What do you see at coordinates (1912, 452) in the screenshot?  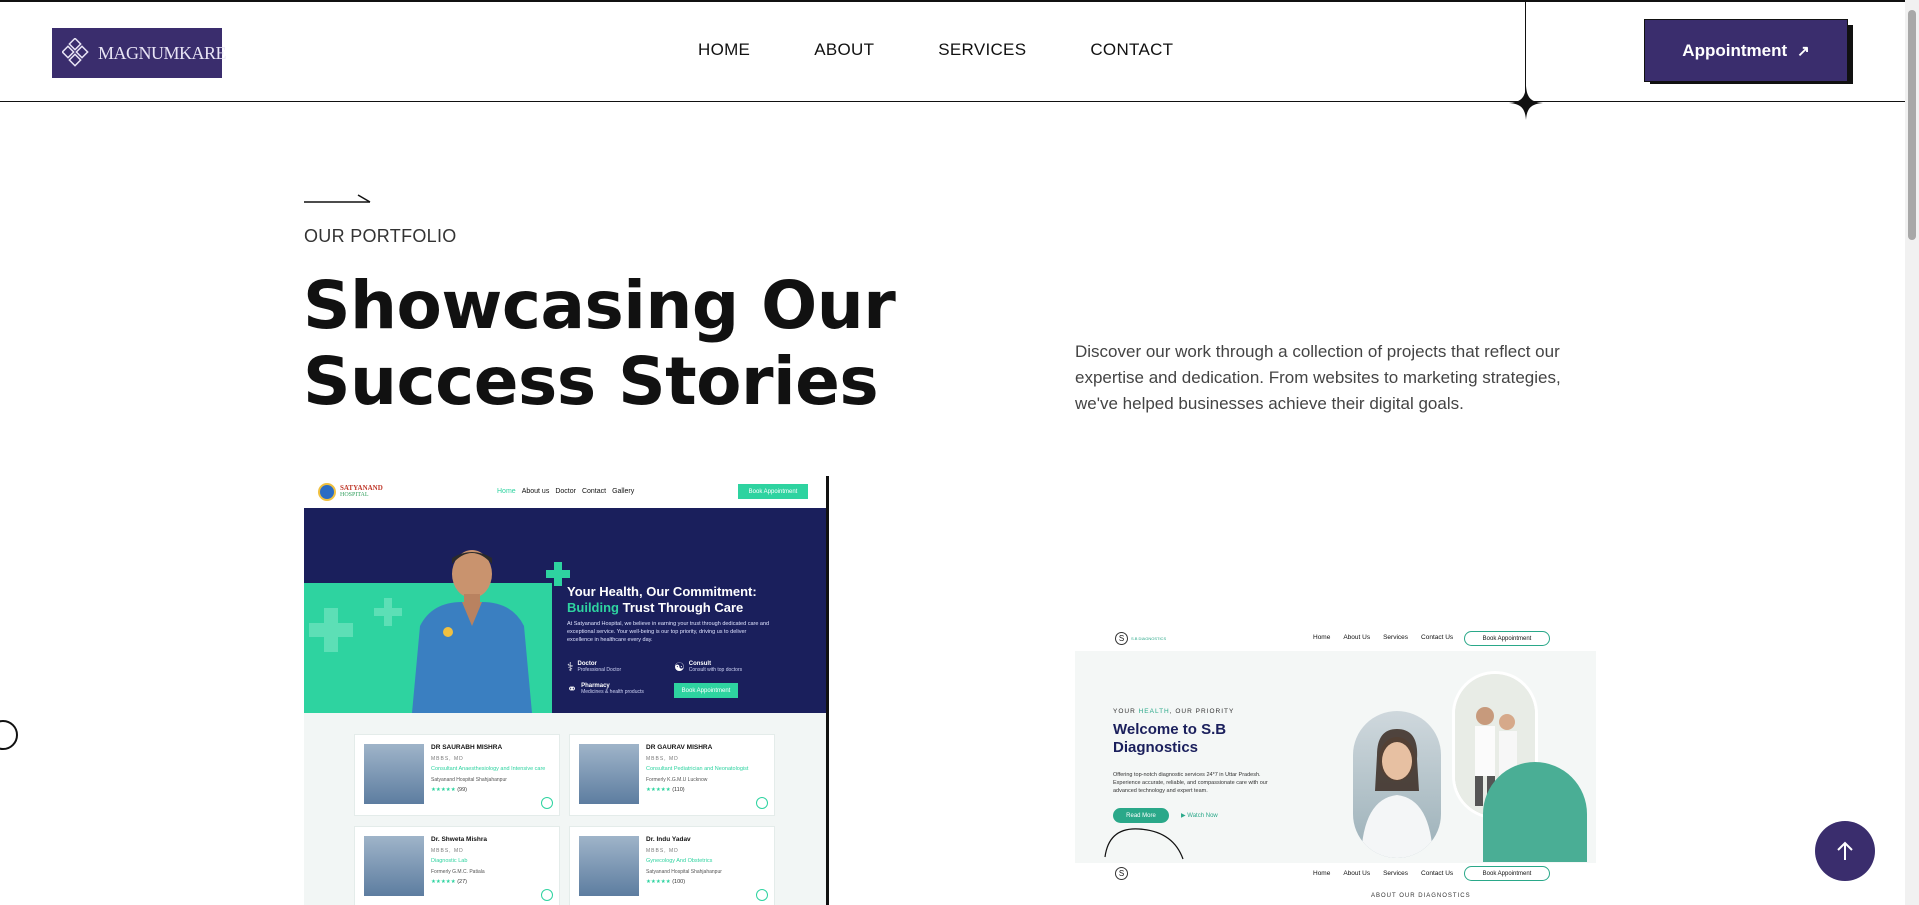 I see `page-scrollbar` at bounding box center [1912, 452].